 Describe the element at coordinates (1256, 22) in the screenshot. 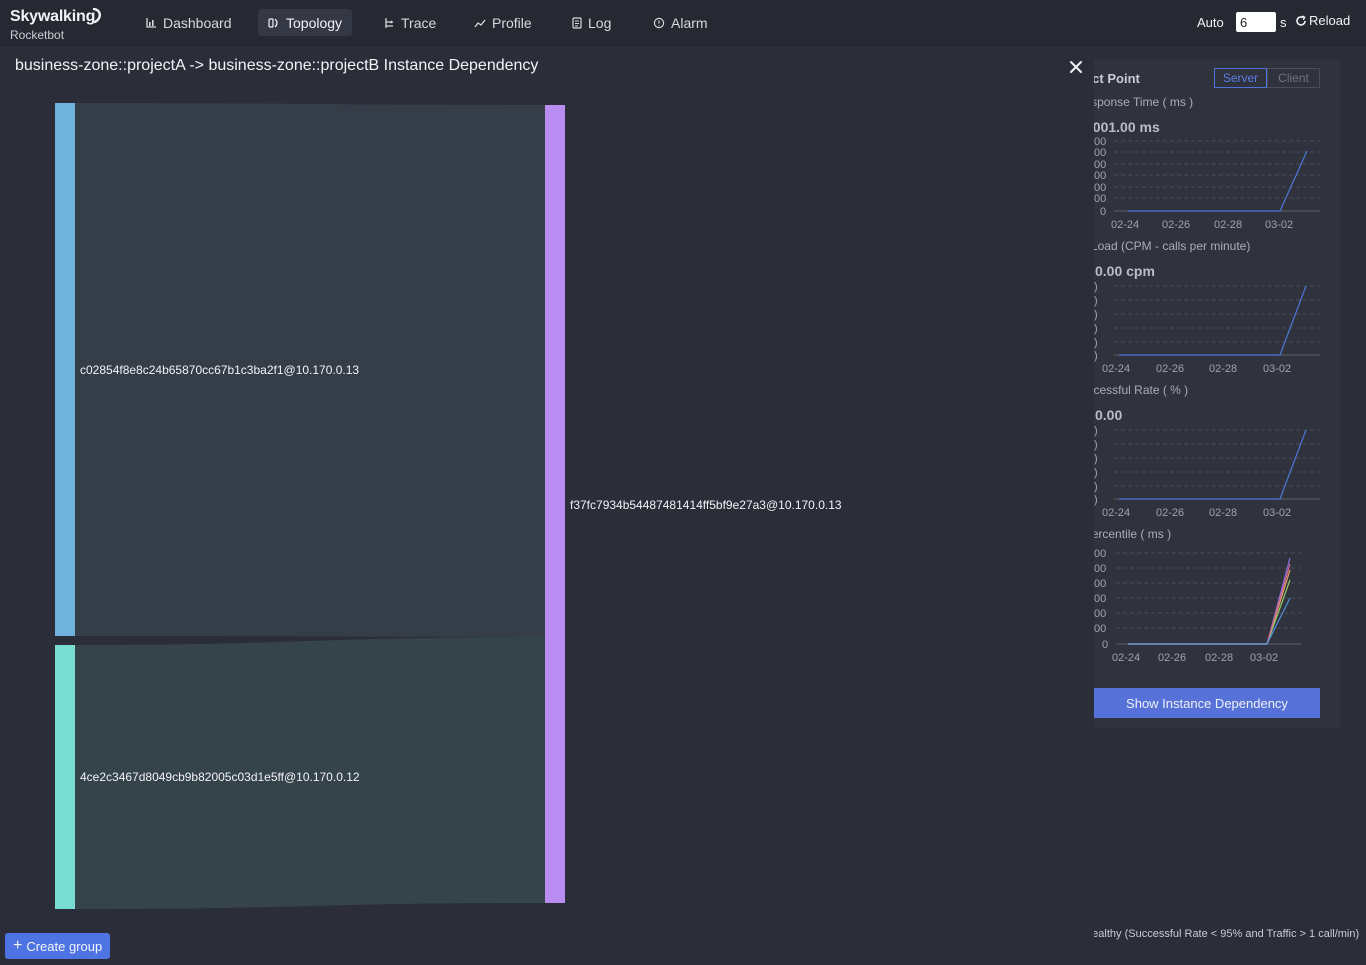

I see `auto-refresh-interval-input` at that location.